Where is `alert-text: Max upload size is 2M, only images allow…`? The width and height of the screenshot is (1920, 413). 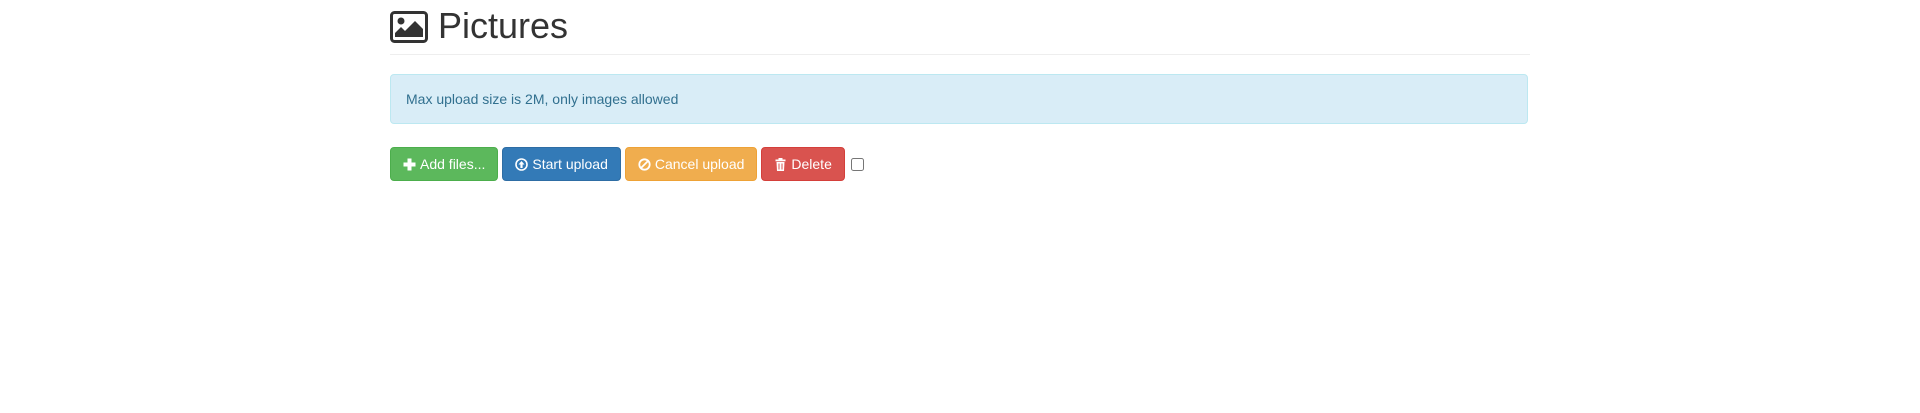 alert-text: Max upload size is 2M, only images allow… is located at coordinates (542, 99).